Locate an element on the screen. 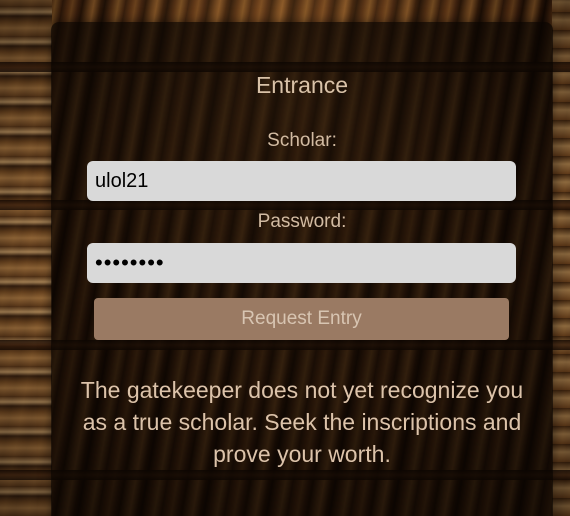  password-label: Password: is located at coordinates (302, 221).